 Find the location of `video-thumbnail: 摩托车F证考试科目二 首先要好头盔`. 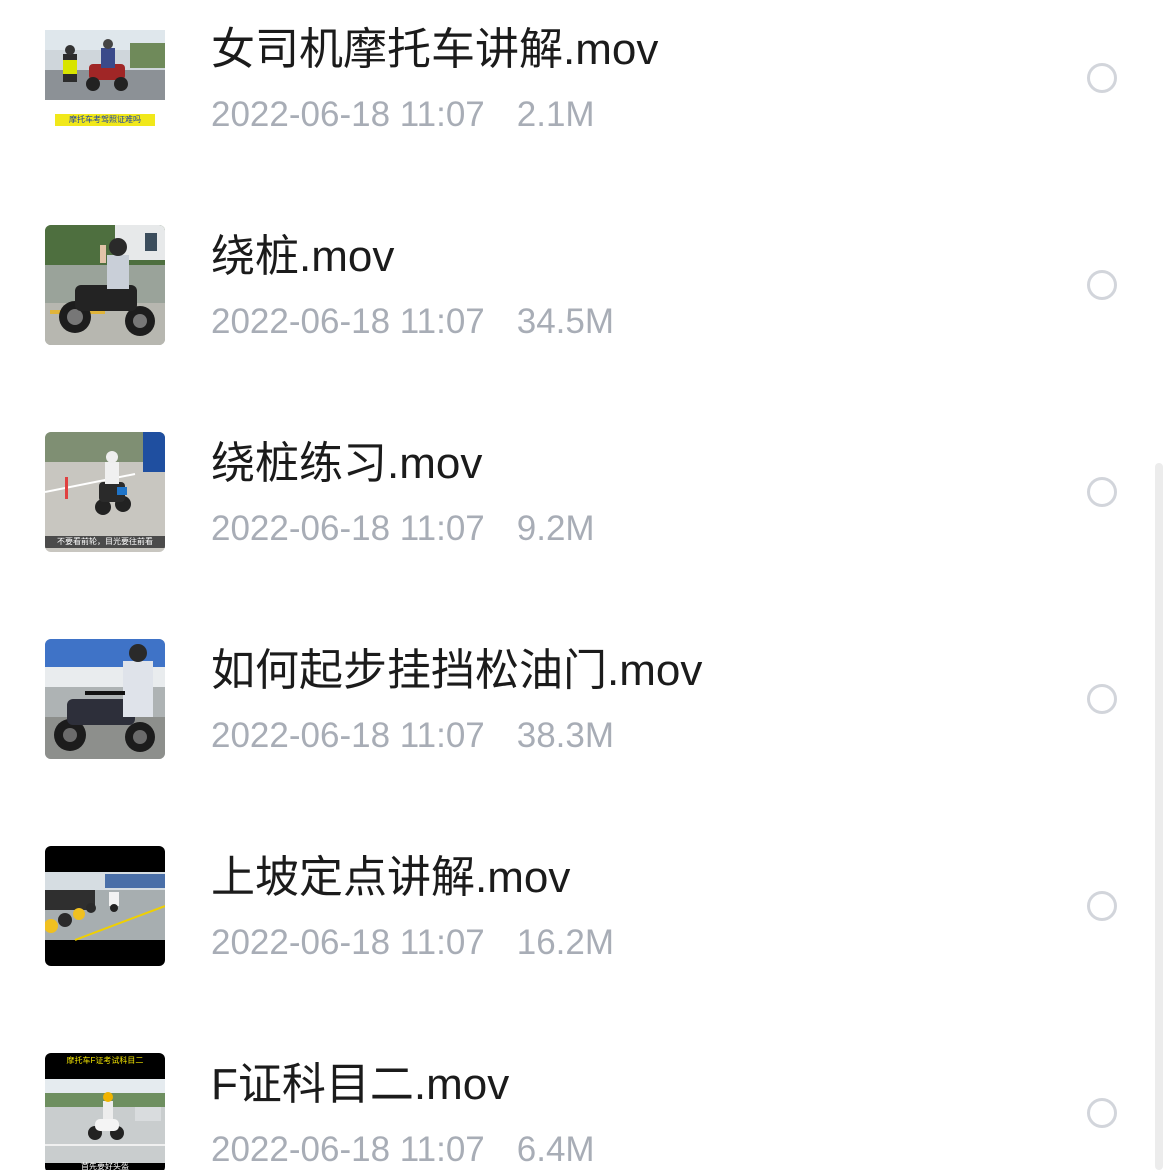

video-thumbnail: 摩托车F证考试科目二 首先要好头盔 is located at coordinates (105, 1111).